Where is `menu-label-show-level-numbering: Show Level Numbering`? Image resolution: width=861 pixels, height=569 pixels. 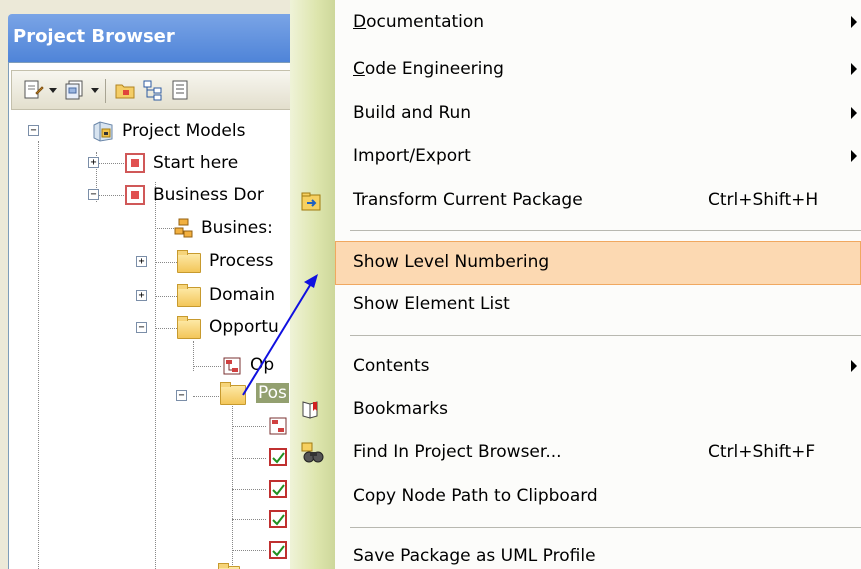
menu-label-show-level-numbering: Show Level Numbering is located at coordinates (451, 262).